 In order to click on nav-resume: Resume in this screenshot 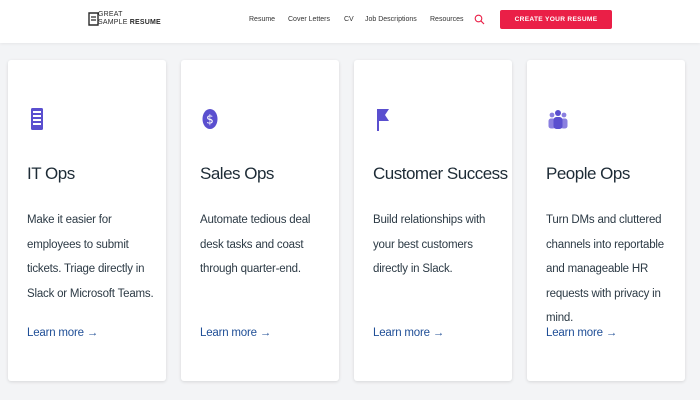, I will do `click(262, 19)`.